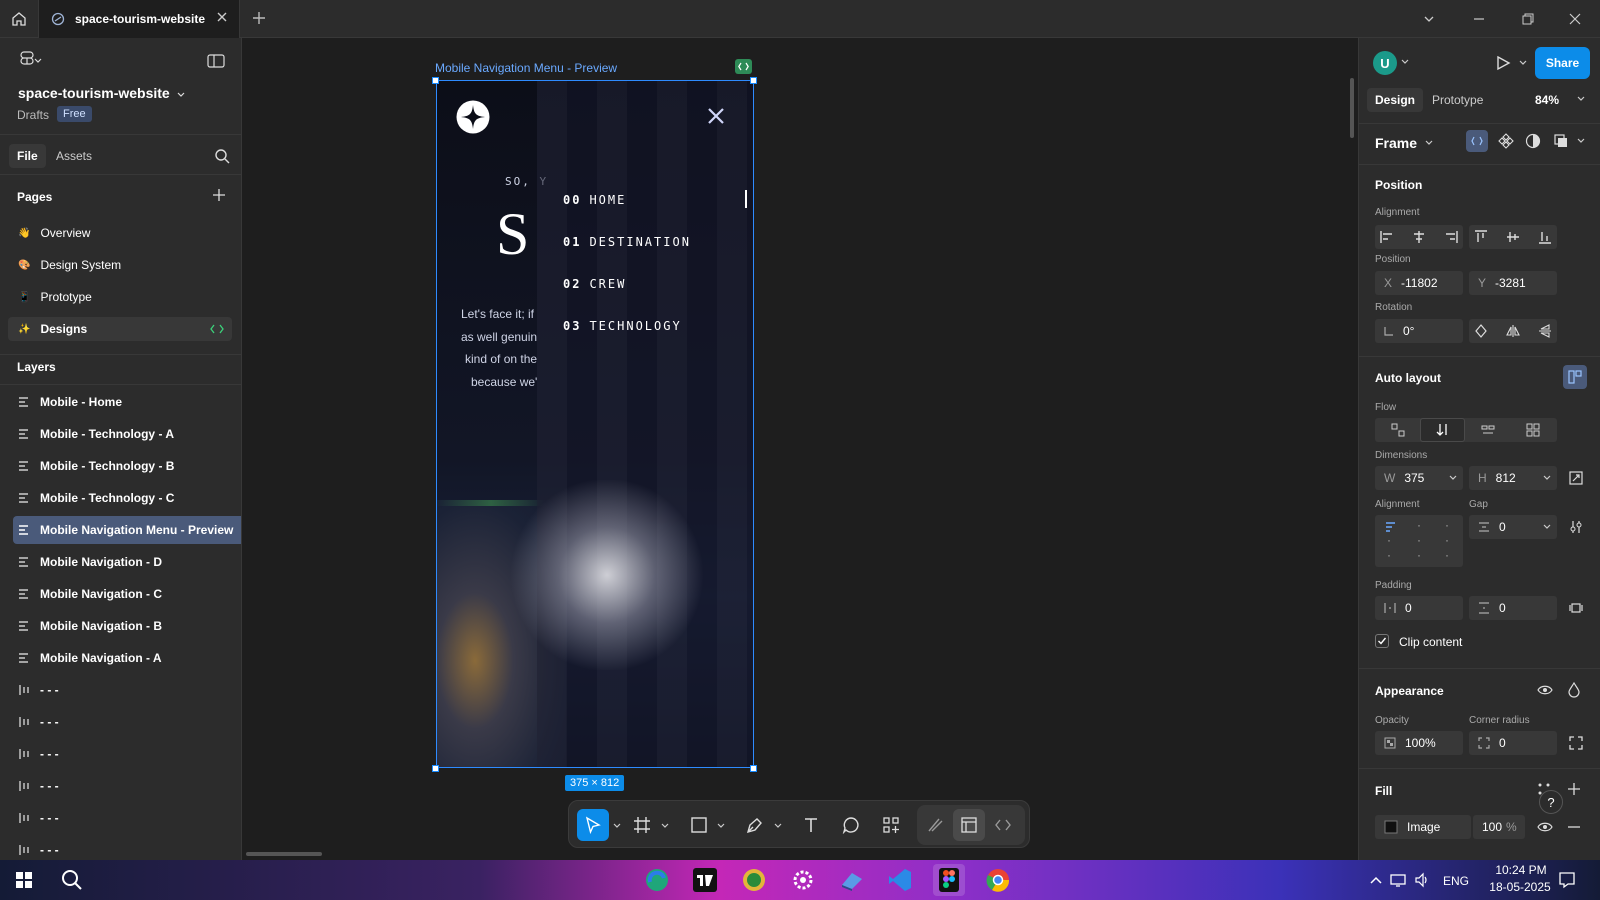  What do you see at coordinates (935, 825) in the screenshot?
I see `draw-mode-button` at bounding box center [935, 825].